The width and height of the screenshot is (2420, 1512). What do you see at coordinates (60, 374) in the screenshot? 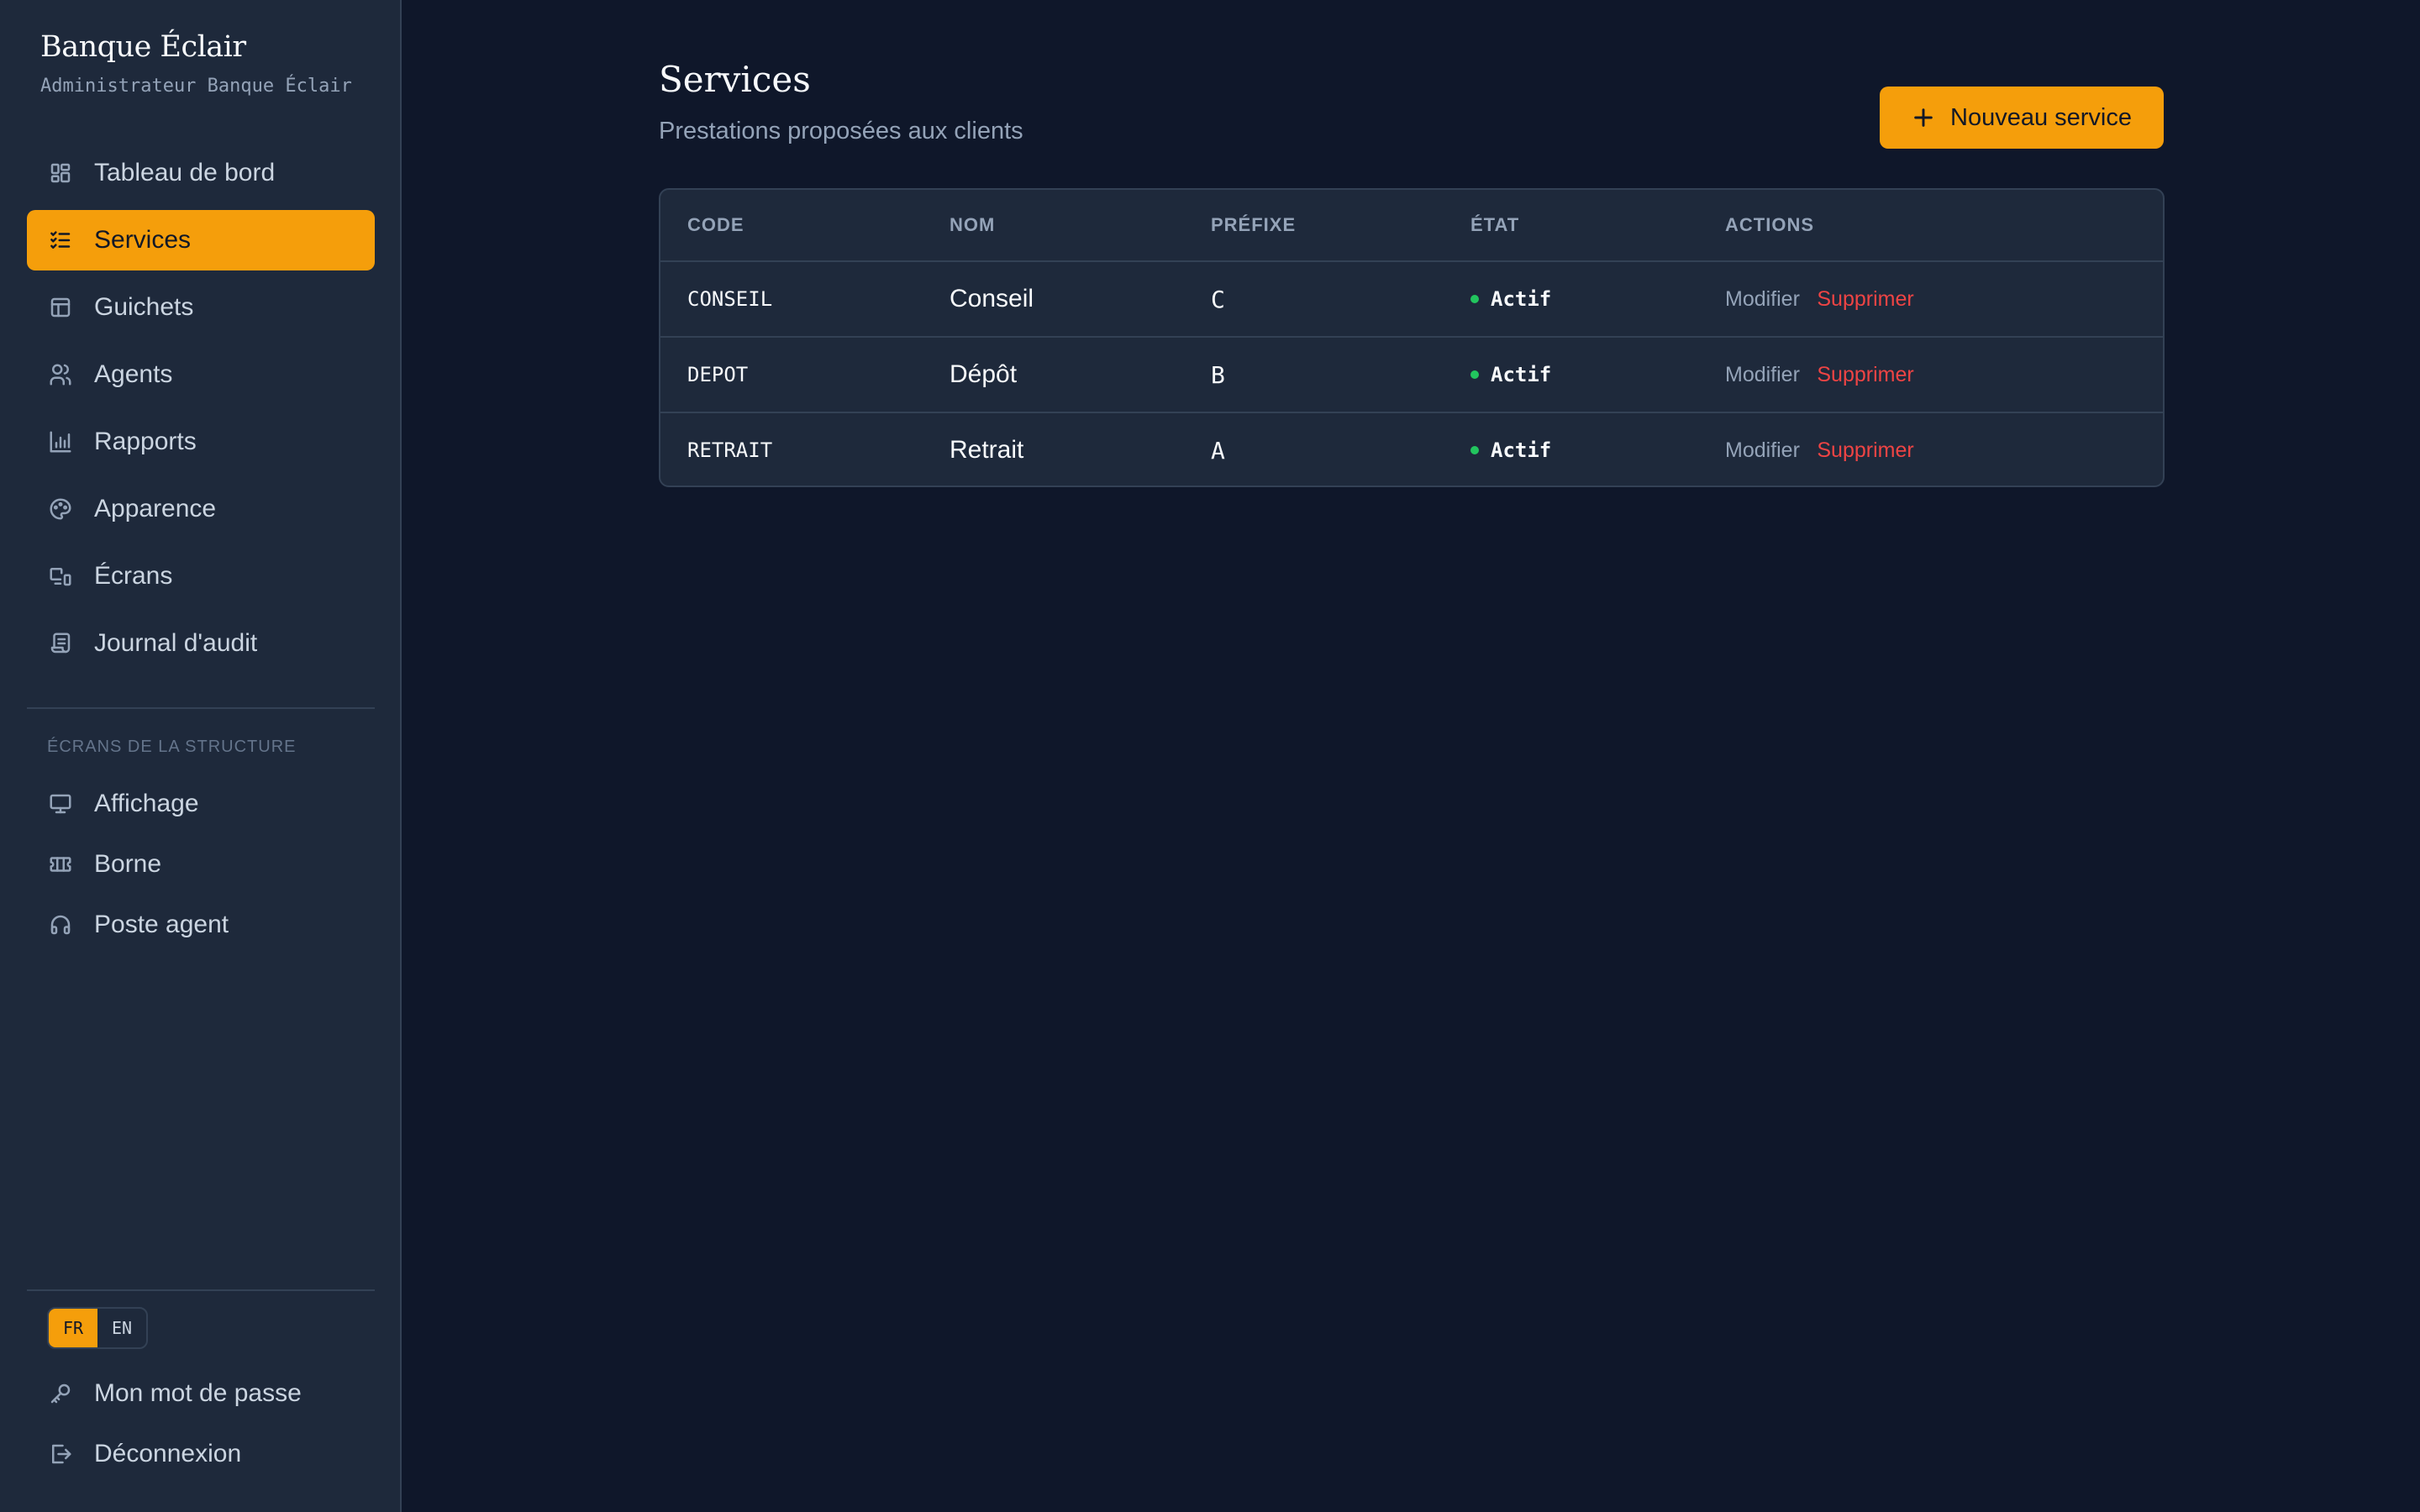
I see `users-icon` at bounding box center [60, 374].